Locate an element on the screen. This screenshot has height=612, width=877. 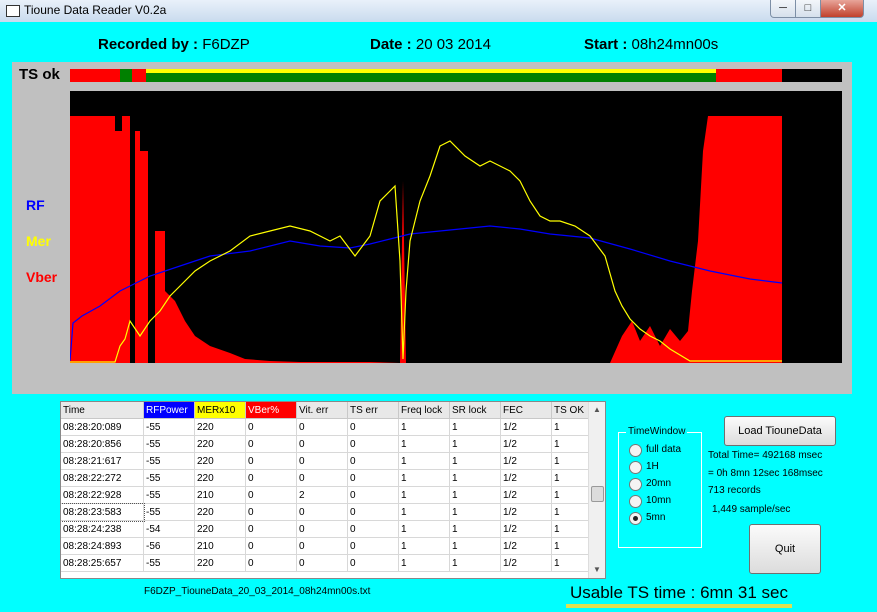
table-row: 08:28:20:089 -55 220 0 0 0 1 1 1/2 1 is located at coordinates (331, 427).